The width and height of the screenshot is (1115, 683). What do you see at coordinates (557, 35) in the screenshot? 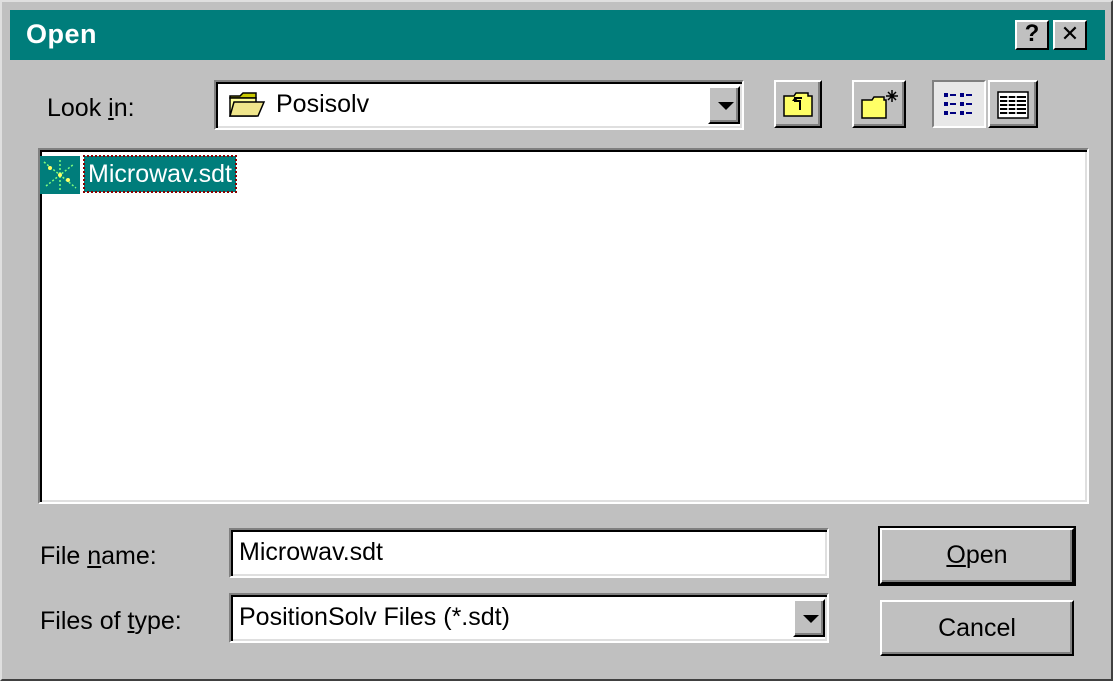
I see `title-bar: Open ? ✕` at bounding box center [557, 35].